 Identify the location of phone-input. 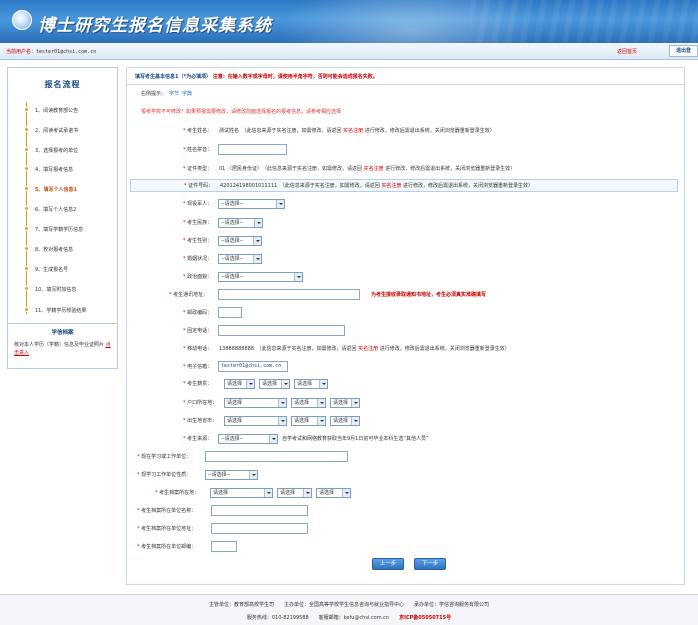
(281, 330).